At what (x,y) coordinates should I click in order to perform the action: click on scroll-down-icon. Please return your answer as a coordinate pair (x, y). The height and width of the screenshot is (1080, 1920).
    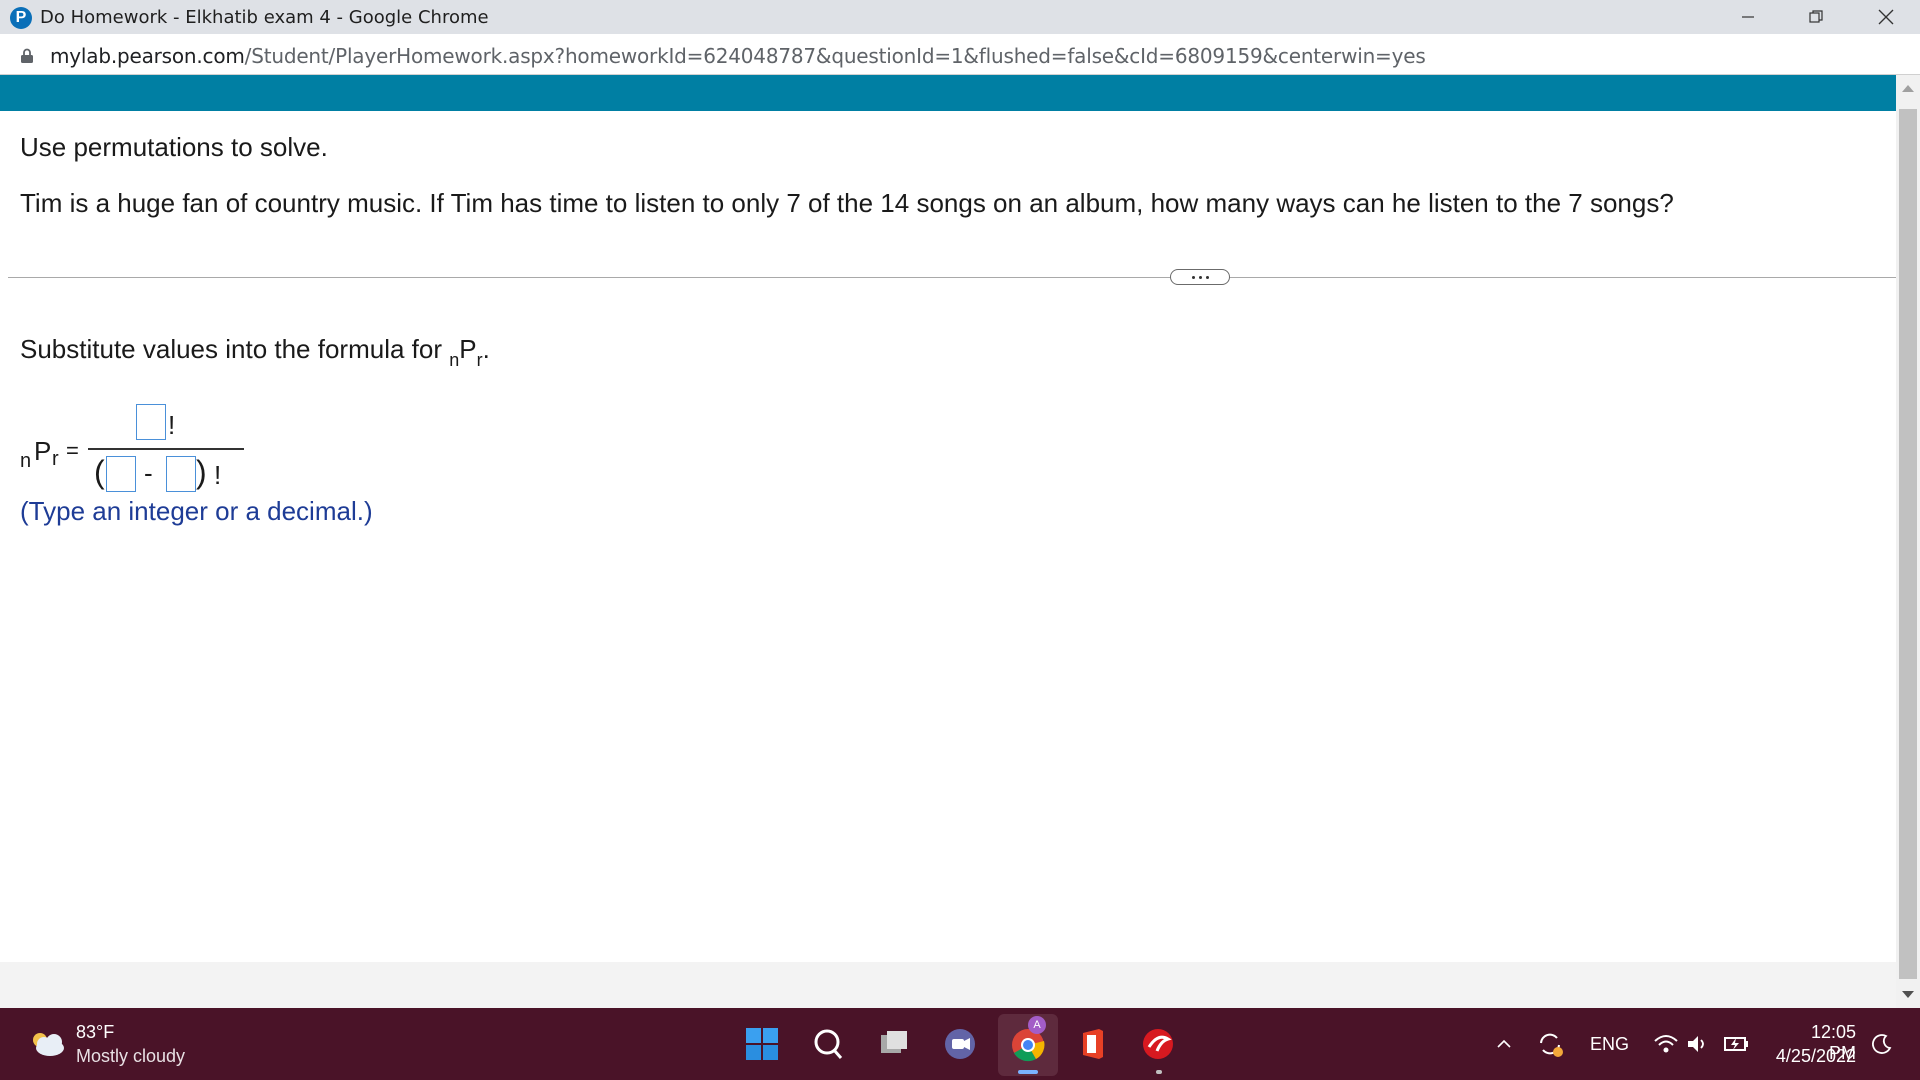
    Looking at the image, I should click on (1908, 994).